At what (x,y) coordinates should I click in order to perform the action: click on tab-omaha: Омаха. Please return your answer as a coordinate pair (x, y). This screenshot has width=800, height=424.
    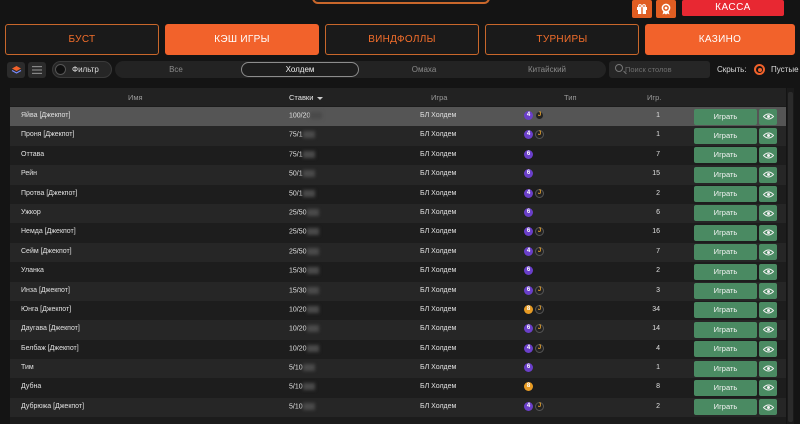
    Looking at the image, I should click on (424, 69).